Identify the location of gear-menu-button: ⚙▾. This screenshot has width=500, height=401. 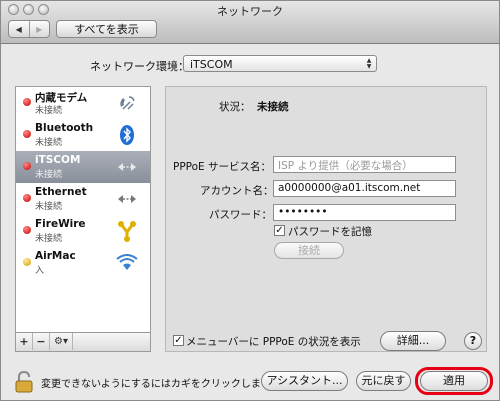
(61, 341).